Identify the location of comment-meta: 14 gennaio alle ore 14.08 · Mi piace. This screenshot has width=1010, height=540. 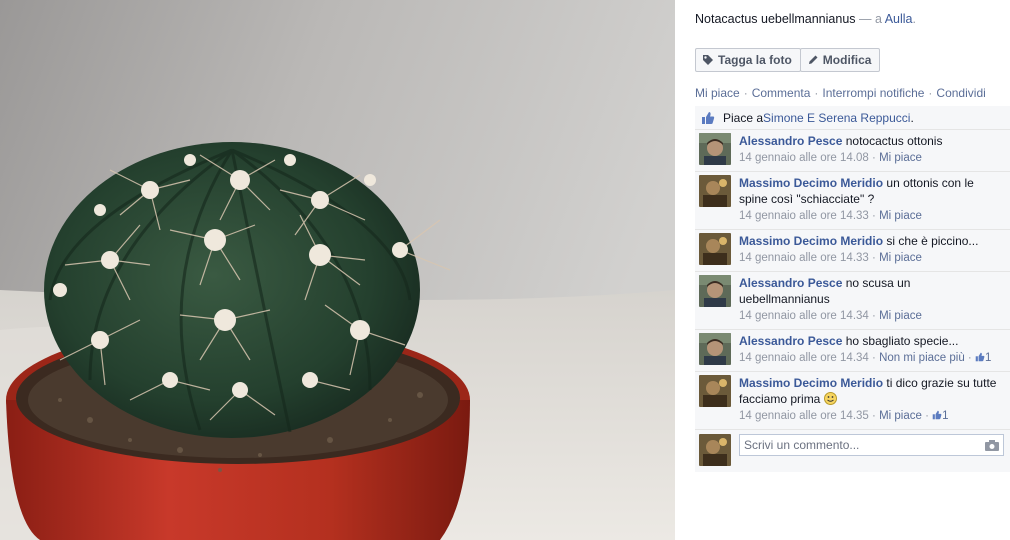
(871, 158).